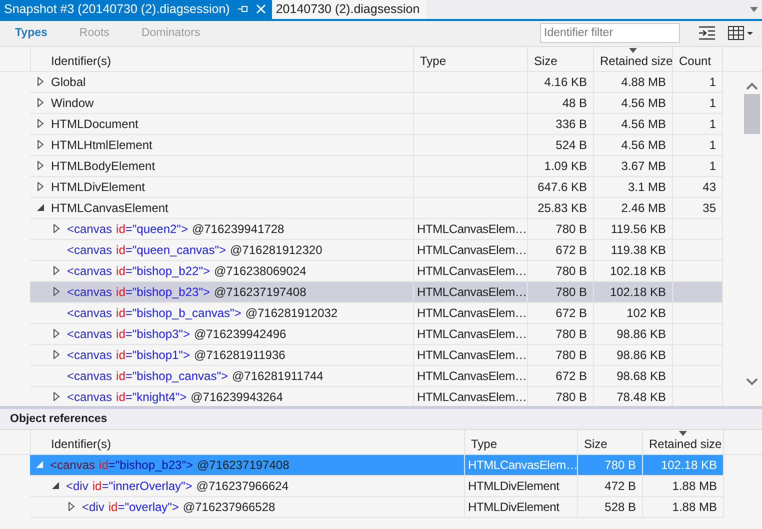 This screenshot has height=529, width=762. Describe the element at coordinates (620, 507) in the screenshot. I see `size-cell: 528 B` at that location.